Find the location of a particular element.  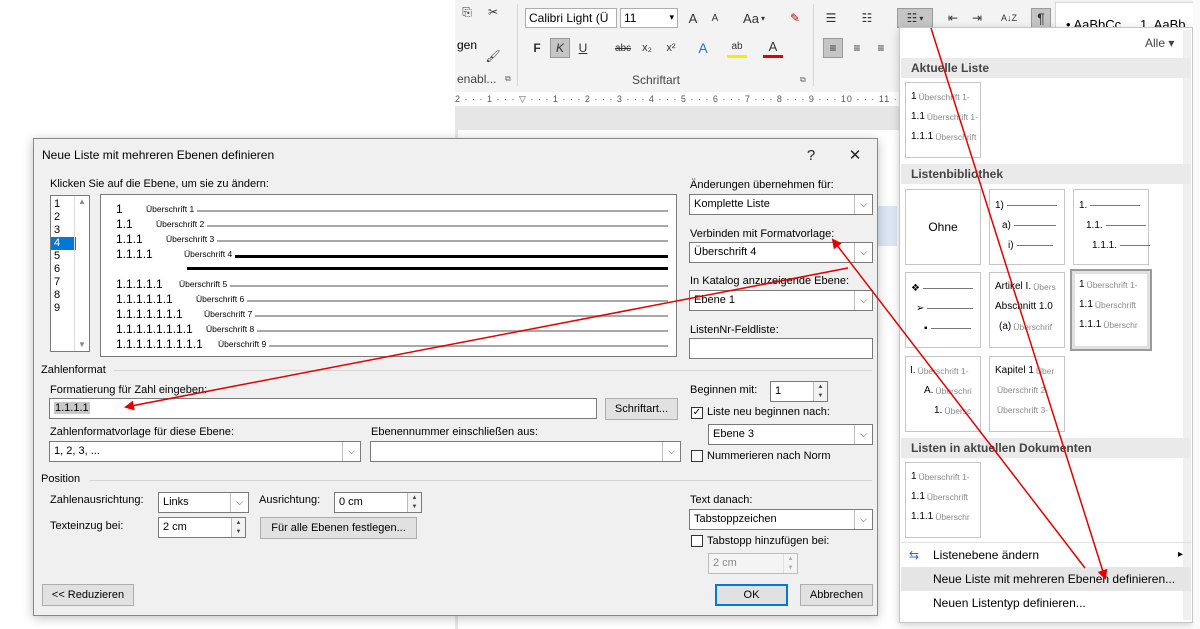

arrow-style-to-format is located at coordinates (486, 339).